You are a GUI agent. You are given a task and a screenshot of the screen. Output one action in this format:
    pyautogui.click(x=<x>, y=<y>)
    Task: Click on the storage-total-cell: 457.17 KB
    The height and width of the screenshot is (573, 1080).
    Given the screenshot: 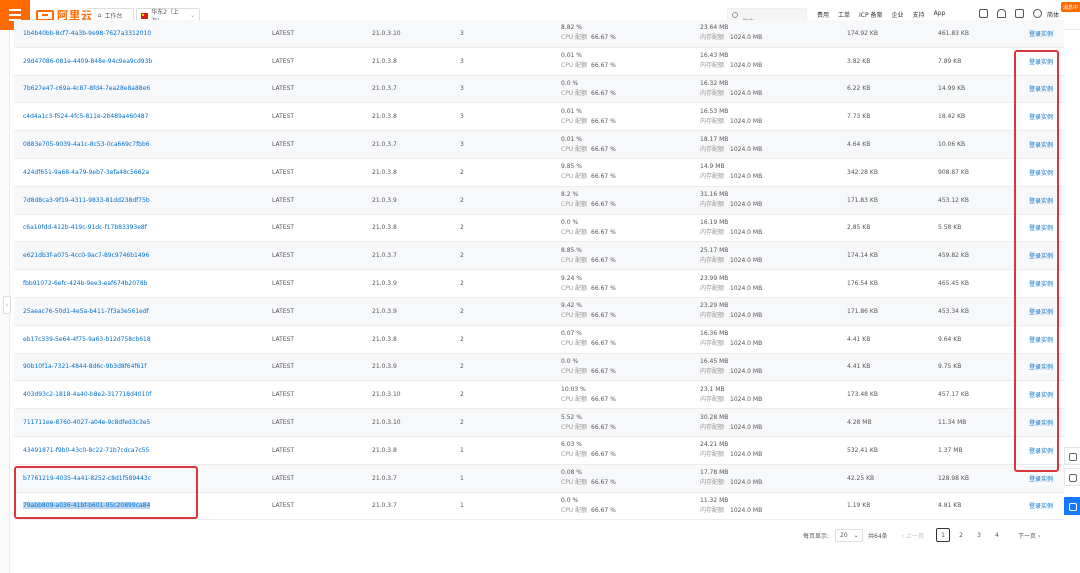 What is the action you would take?
    pyautogui.click(x=953, y=395)
    